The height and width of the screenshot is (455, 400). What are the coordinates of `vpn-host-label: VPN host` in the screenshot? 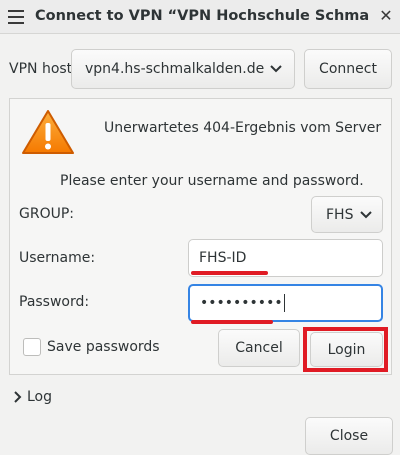 It's located at (41, 69).